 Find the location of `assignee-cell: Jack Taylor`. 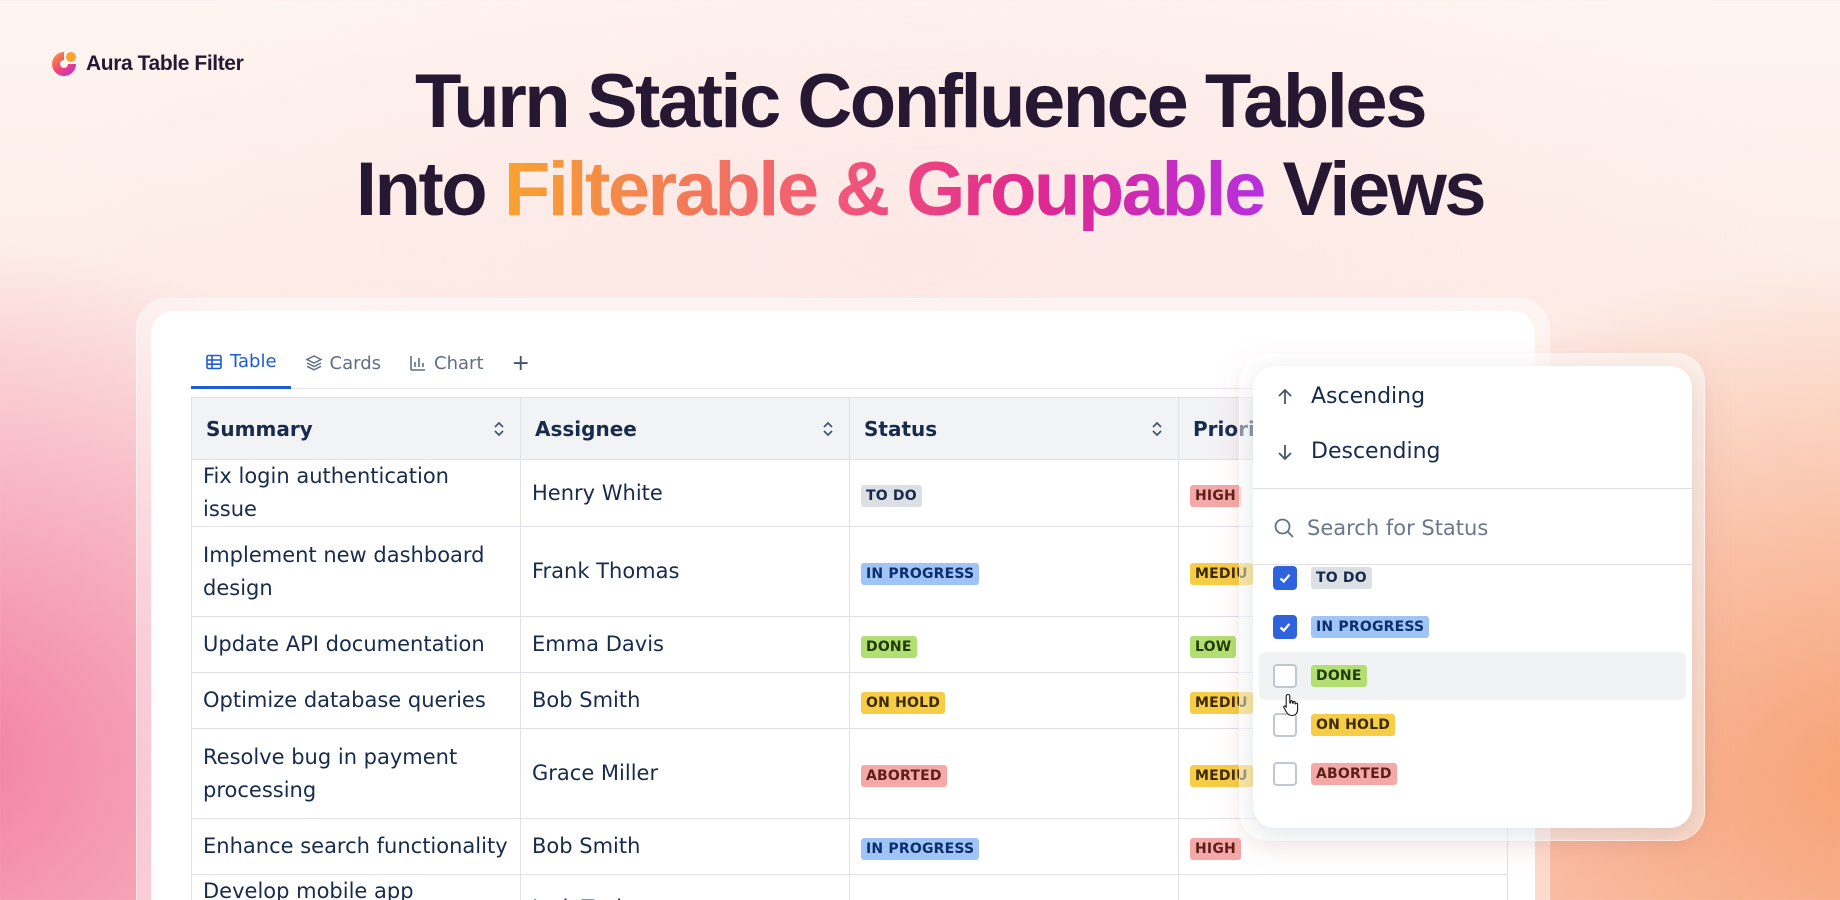

assignee-cell: Jack Taylor is located at coordinates (685, 887).